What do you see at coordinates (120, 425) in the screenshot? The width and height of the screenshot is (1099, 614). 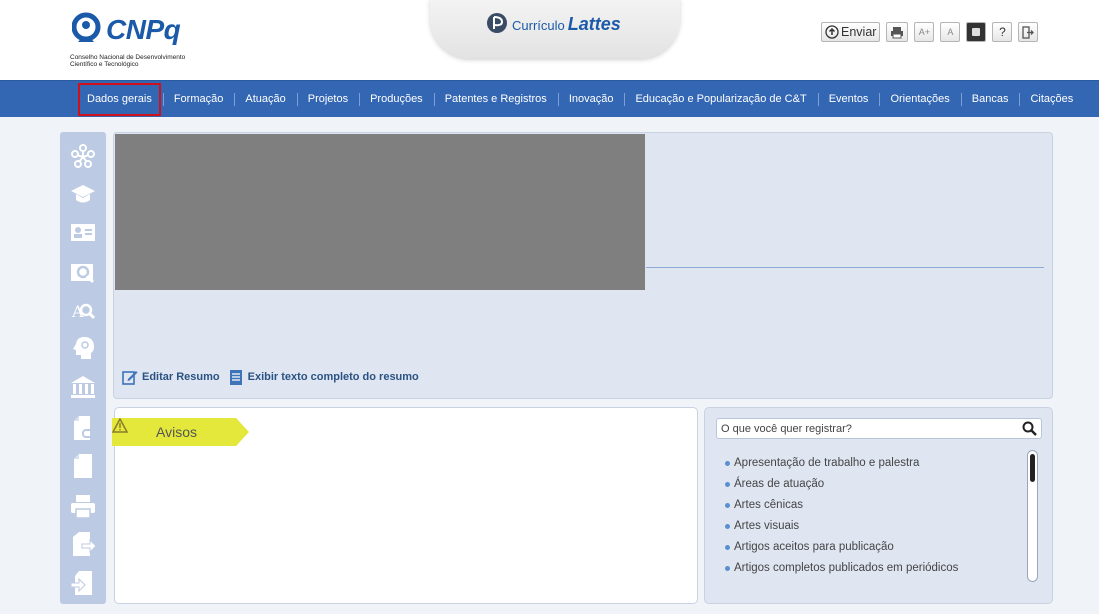 I see `warning-icon` at bounding box center [120, 425].